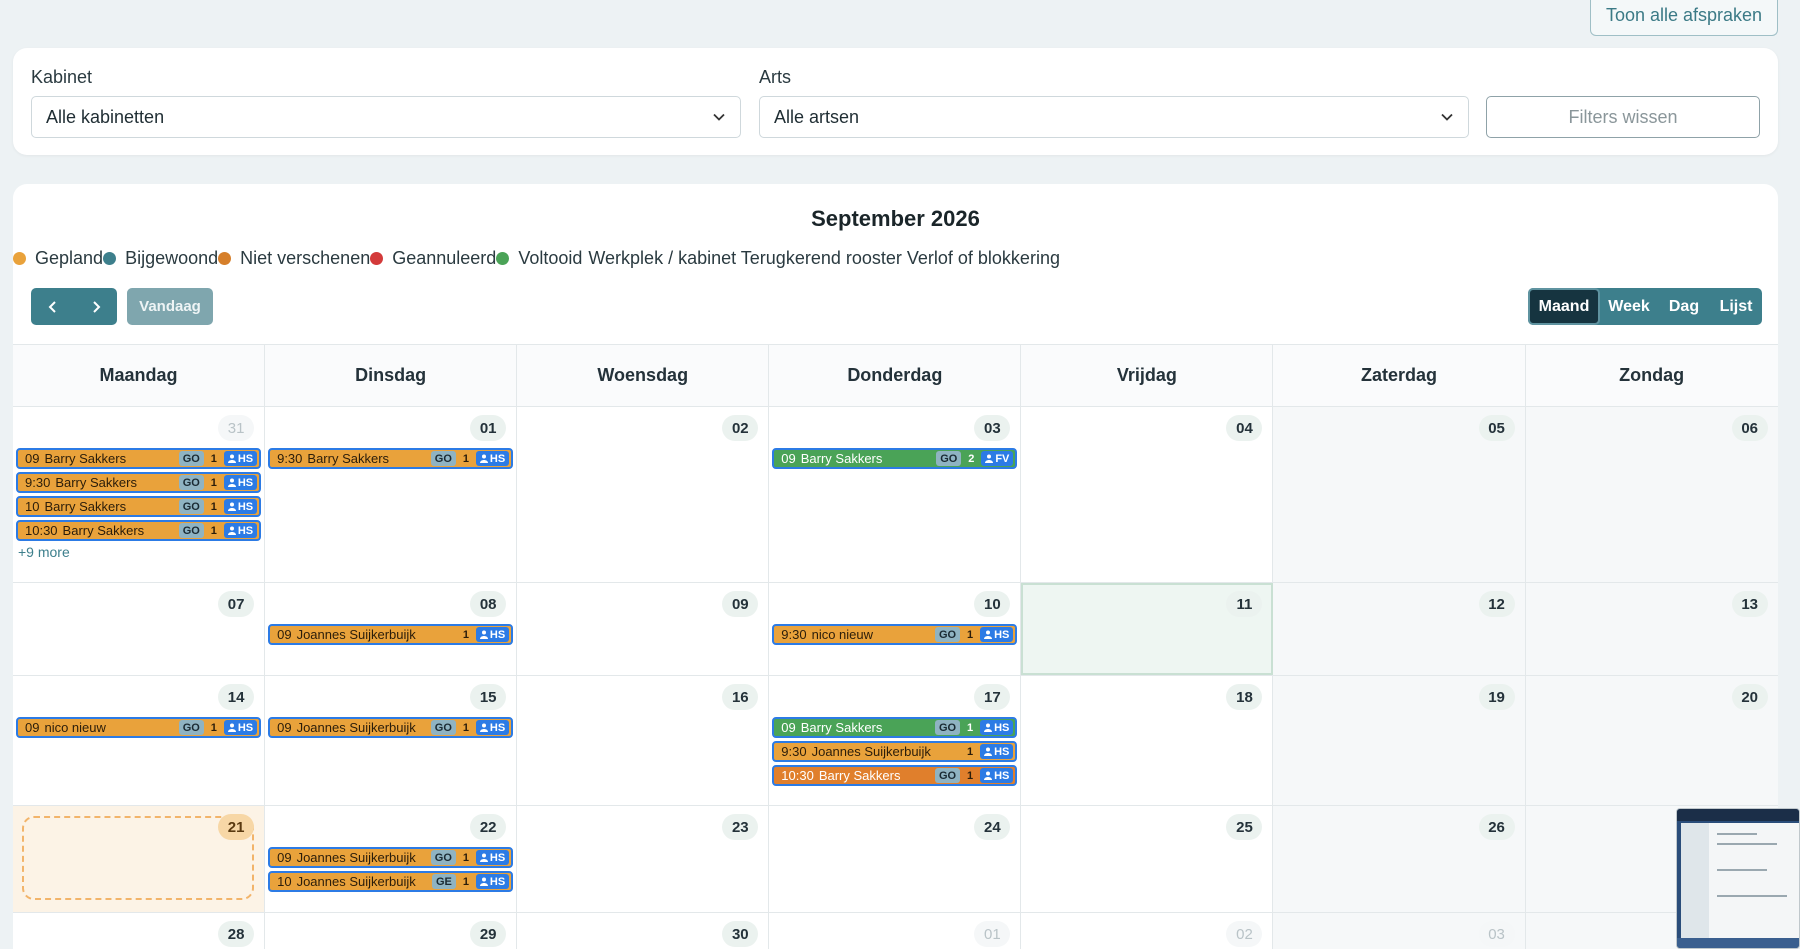 The image size is (1800, 949). What do you see at coordinates (1147, 629) in the screenshot?
I see `calendar-day-cell: 11` at bounding box center [1147, 629].